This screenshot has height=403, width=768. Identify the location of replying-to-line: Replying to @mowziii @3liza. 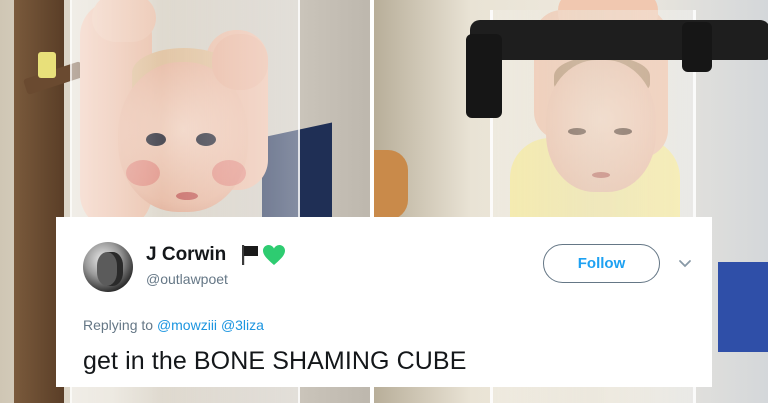
(173, 325).